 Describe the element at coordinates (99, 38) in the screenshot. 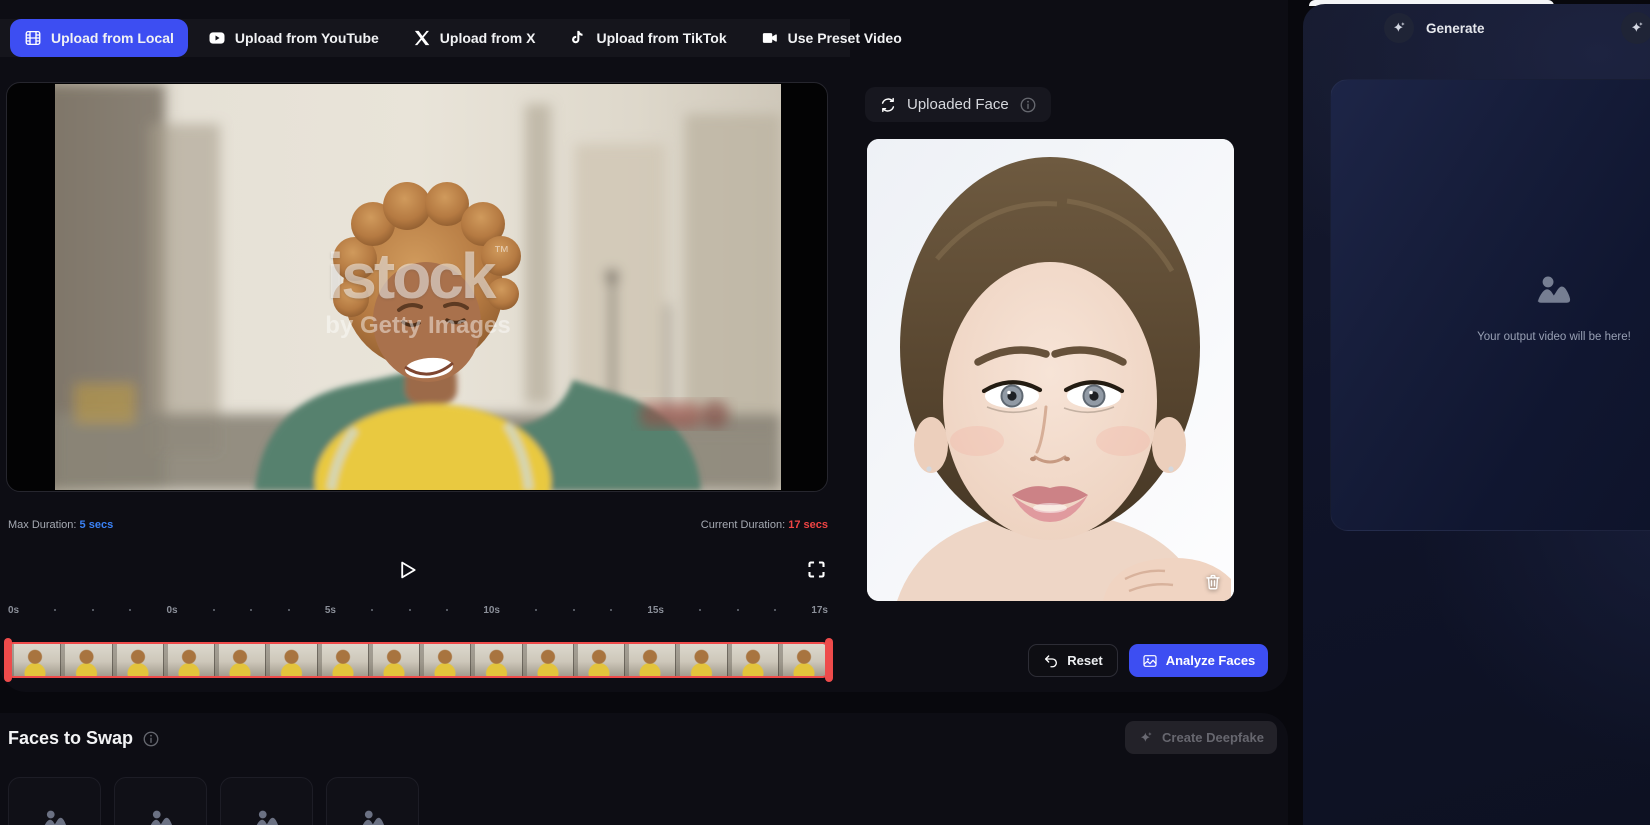

I see `tab-upload-from-local: Upload from Local` at that location.